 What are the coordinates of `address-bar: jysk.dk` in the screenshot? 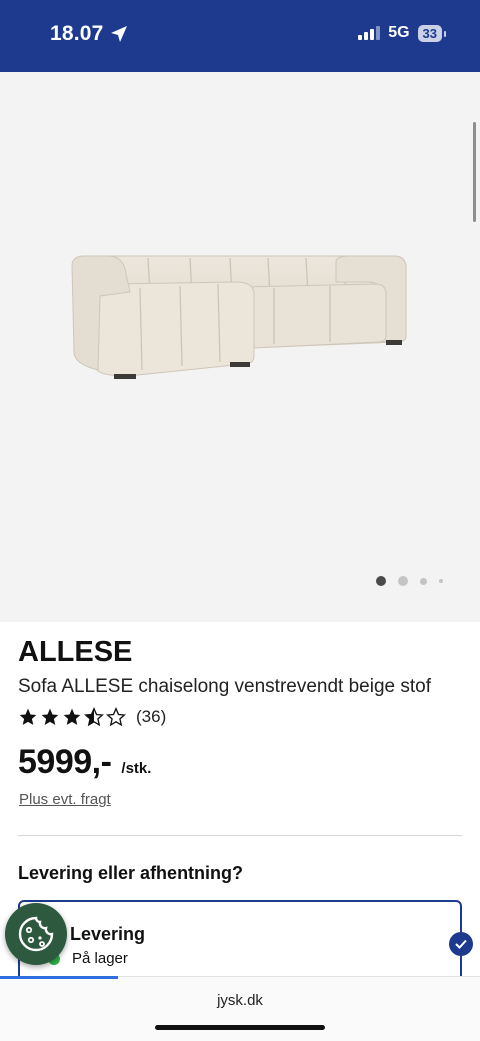 It's located at (240, 1000).